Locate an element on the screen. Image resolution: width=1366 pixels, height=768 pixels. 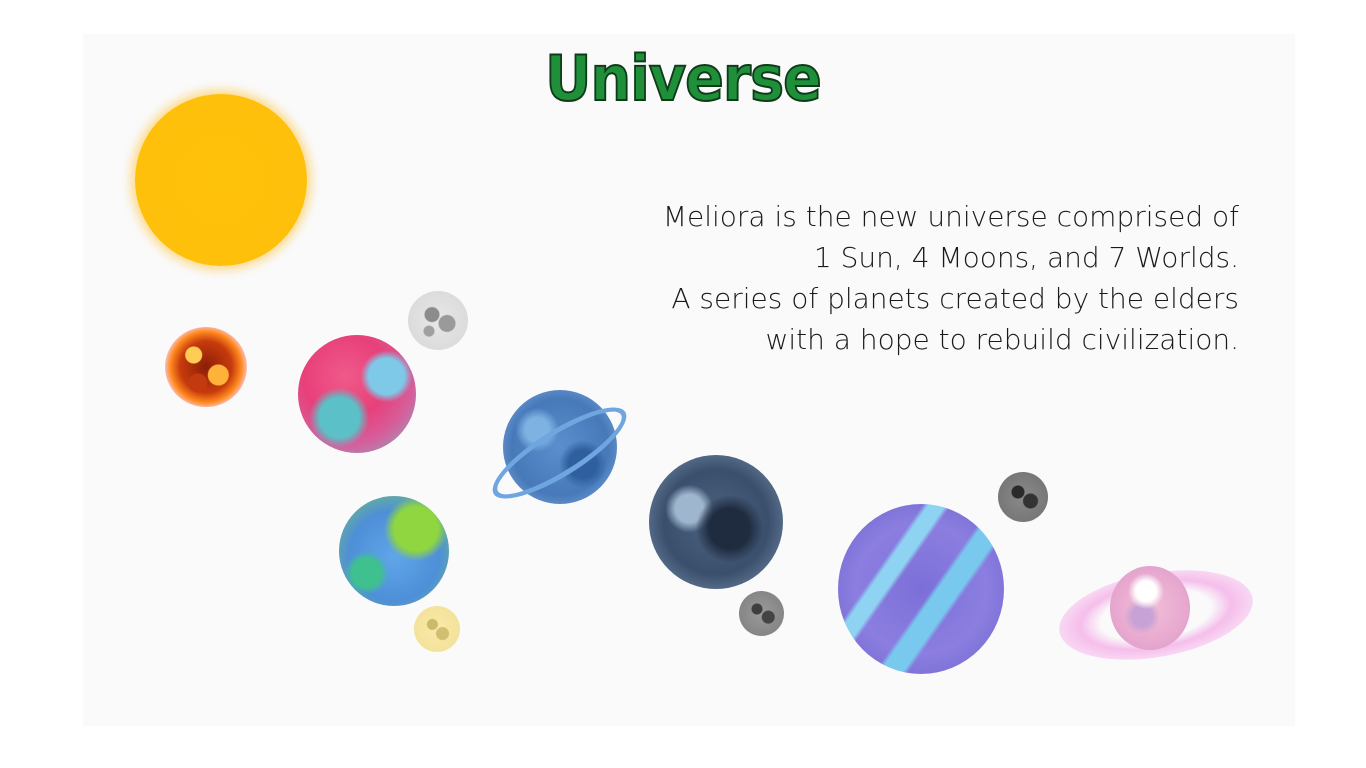
slide-title: Universe is located at coordinates (683, 78).